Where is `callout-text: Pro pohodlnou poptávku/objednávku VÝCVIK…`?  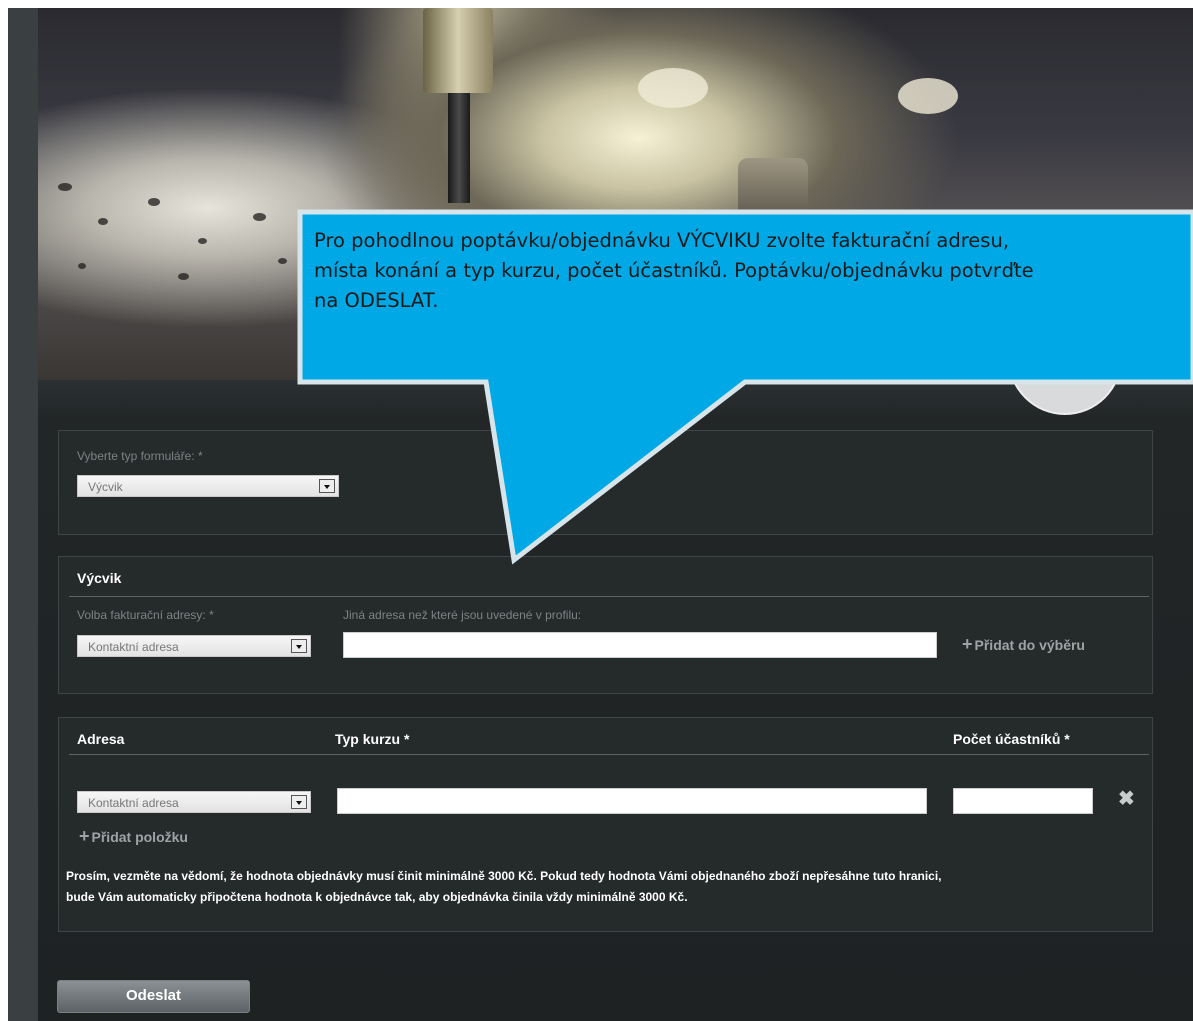 callout-text: Pro pohodlnou poptávku/objednávku VÝCVIK… is located at coordinates (753, 271).